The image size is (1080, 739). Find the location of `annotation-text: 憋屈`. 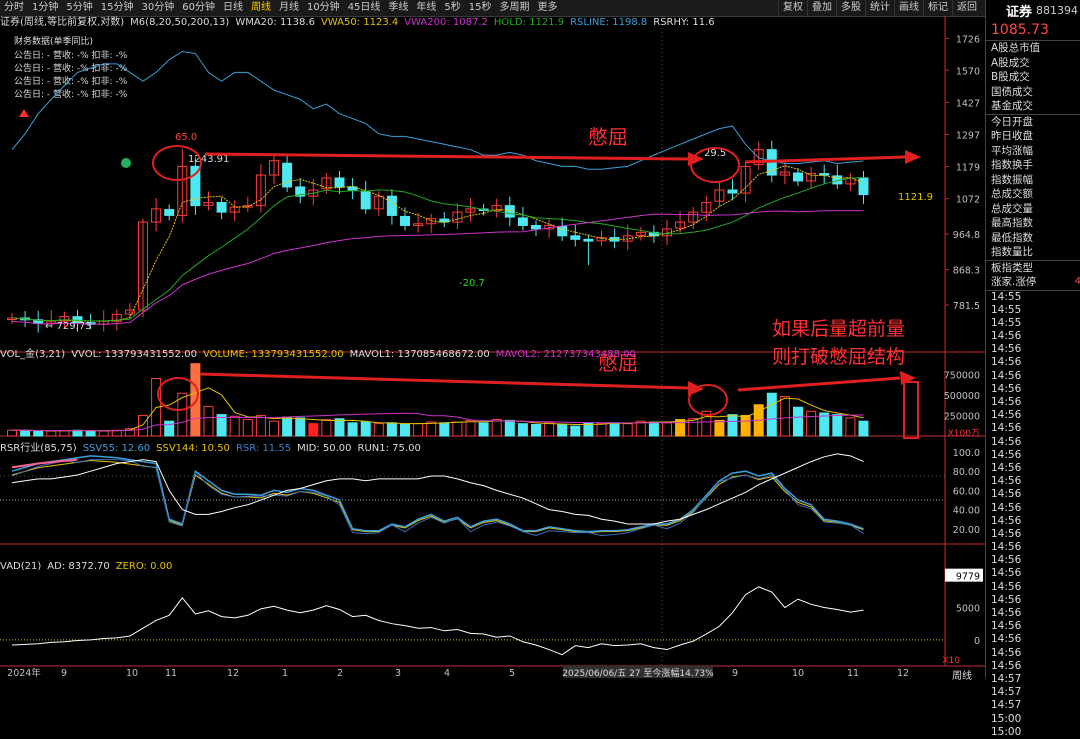

annotation-text: 憋屈 is located at coordinates (608, 137).